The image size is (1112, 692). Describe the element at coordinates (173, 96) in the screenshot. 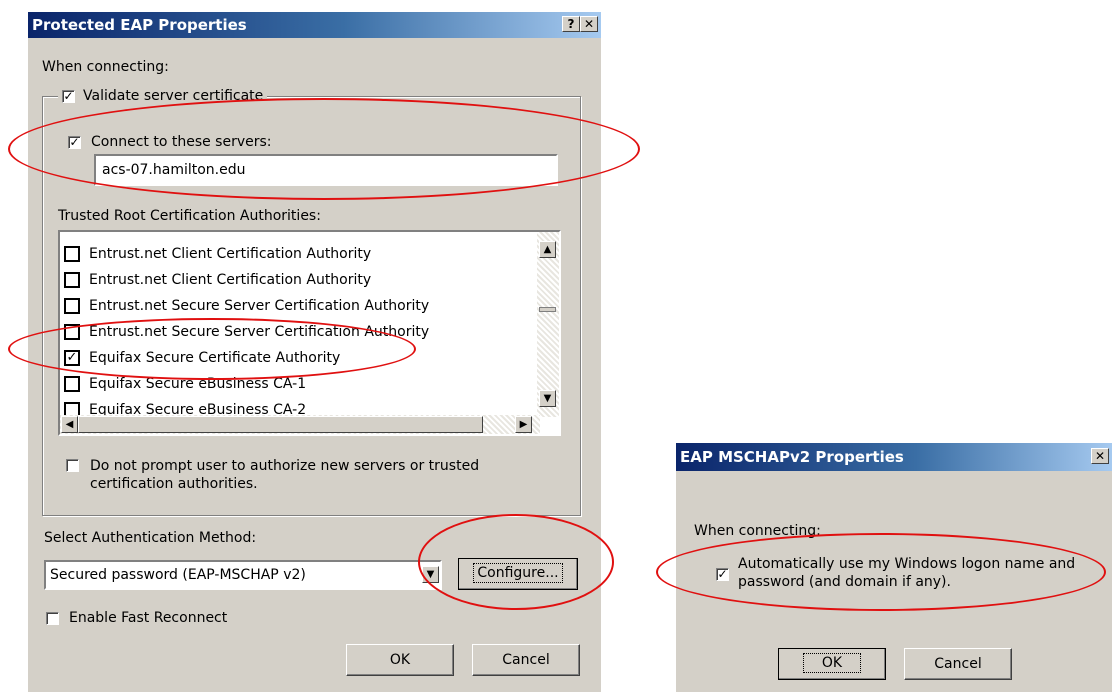

I see `validate-label: Validate server certificate` at that location.